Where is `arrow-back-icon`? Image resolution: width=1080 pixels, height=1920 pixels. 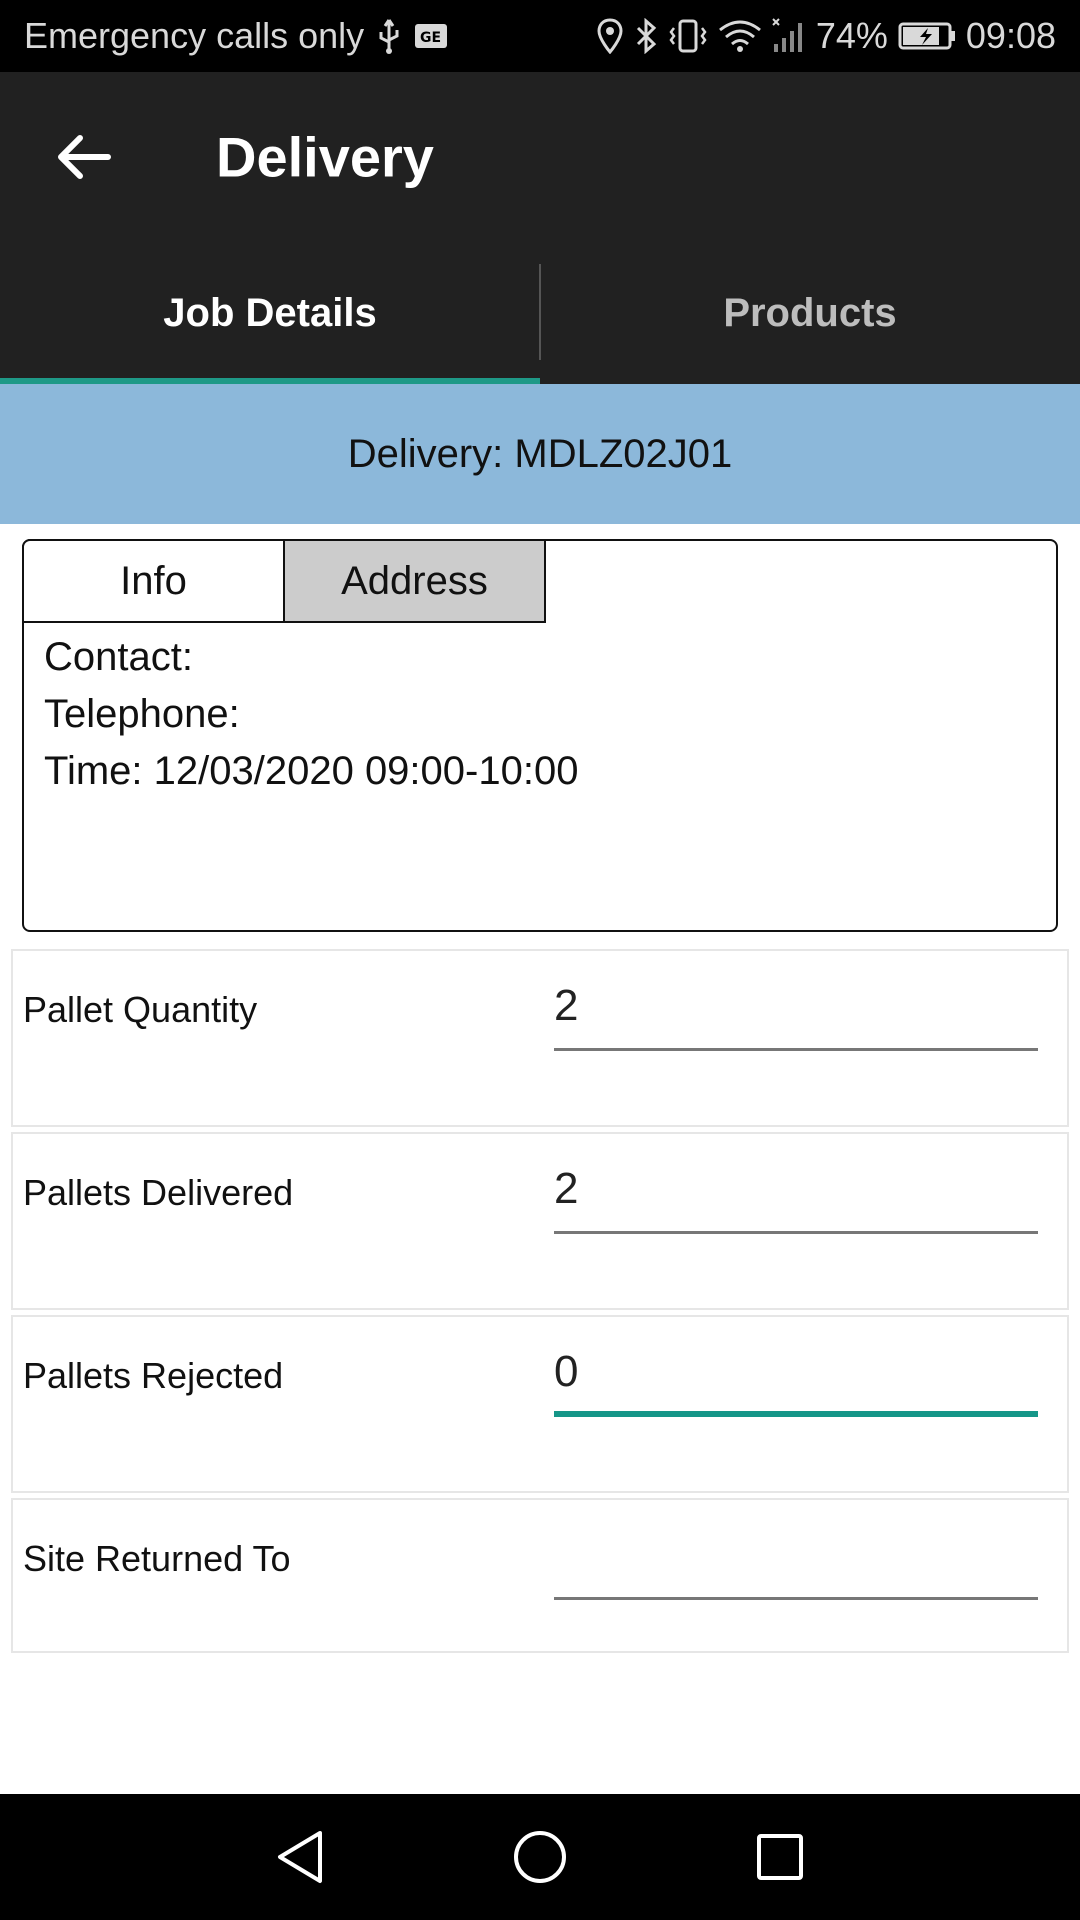
arrow-back-icon is located at coordinates (84, 157).